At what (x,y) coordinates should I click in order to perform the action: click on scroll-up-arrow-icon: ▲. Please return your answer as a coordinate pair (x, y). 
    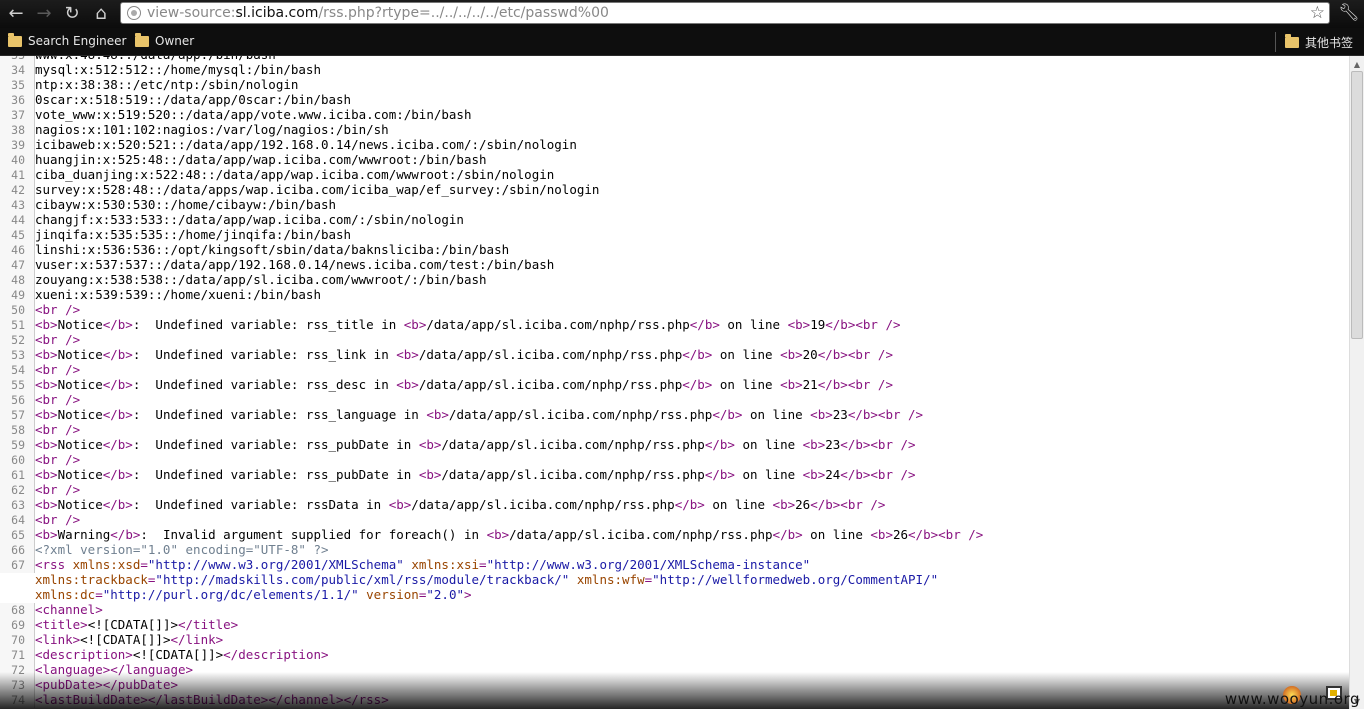
    Looking at the image, I should click on (1357, 64).